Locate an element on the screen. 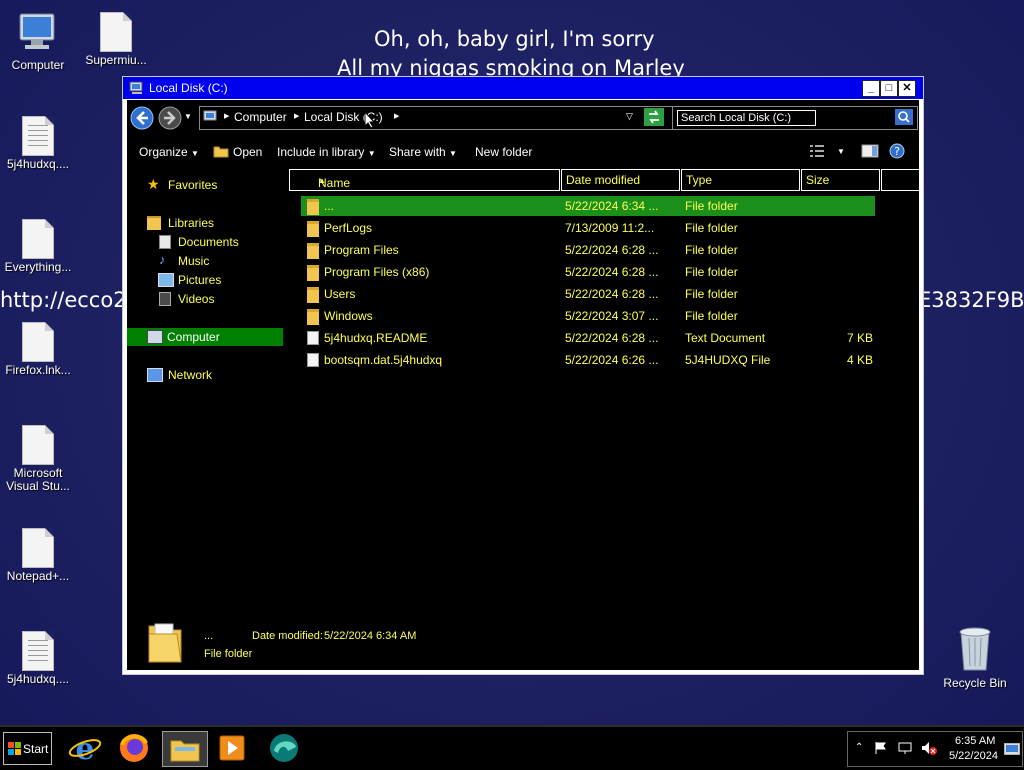  preview-pane-icon is located at coordinates (870, 151).